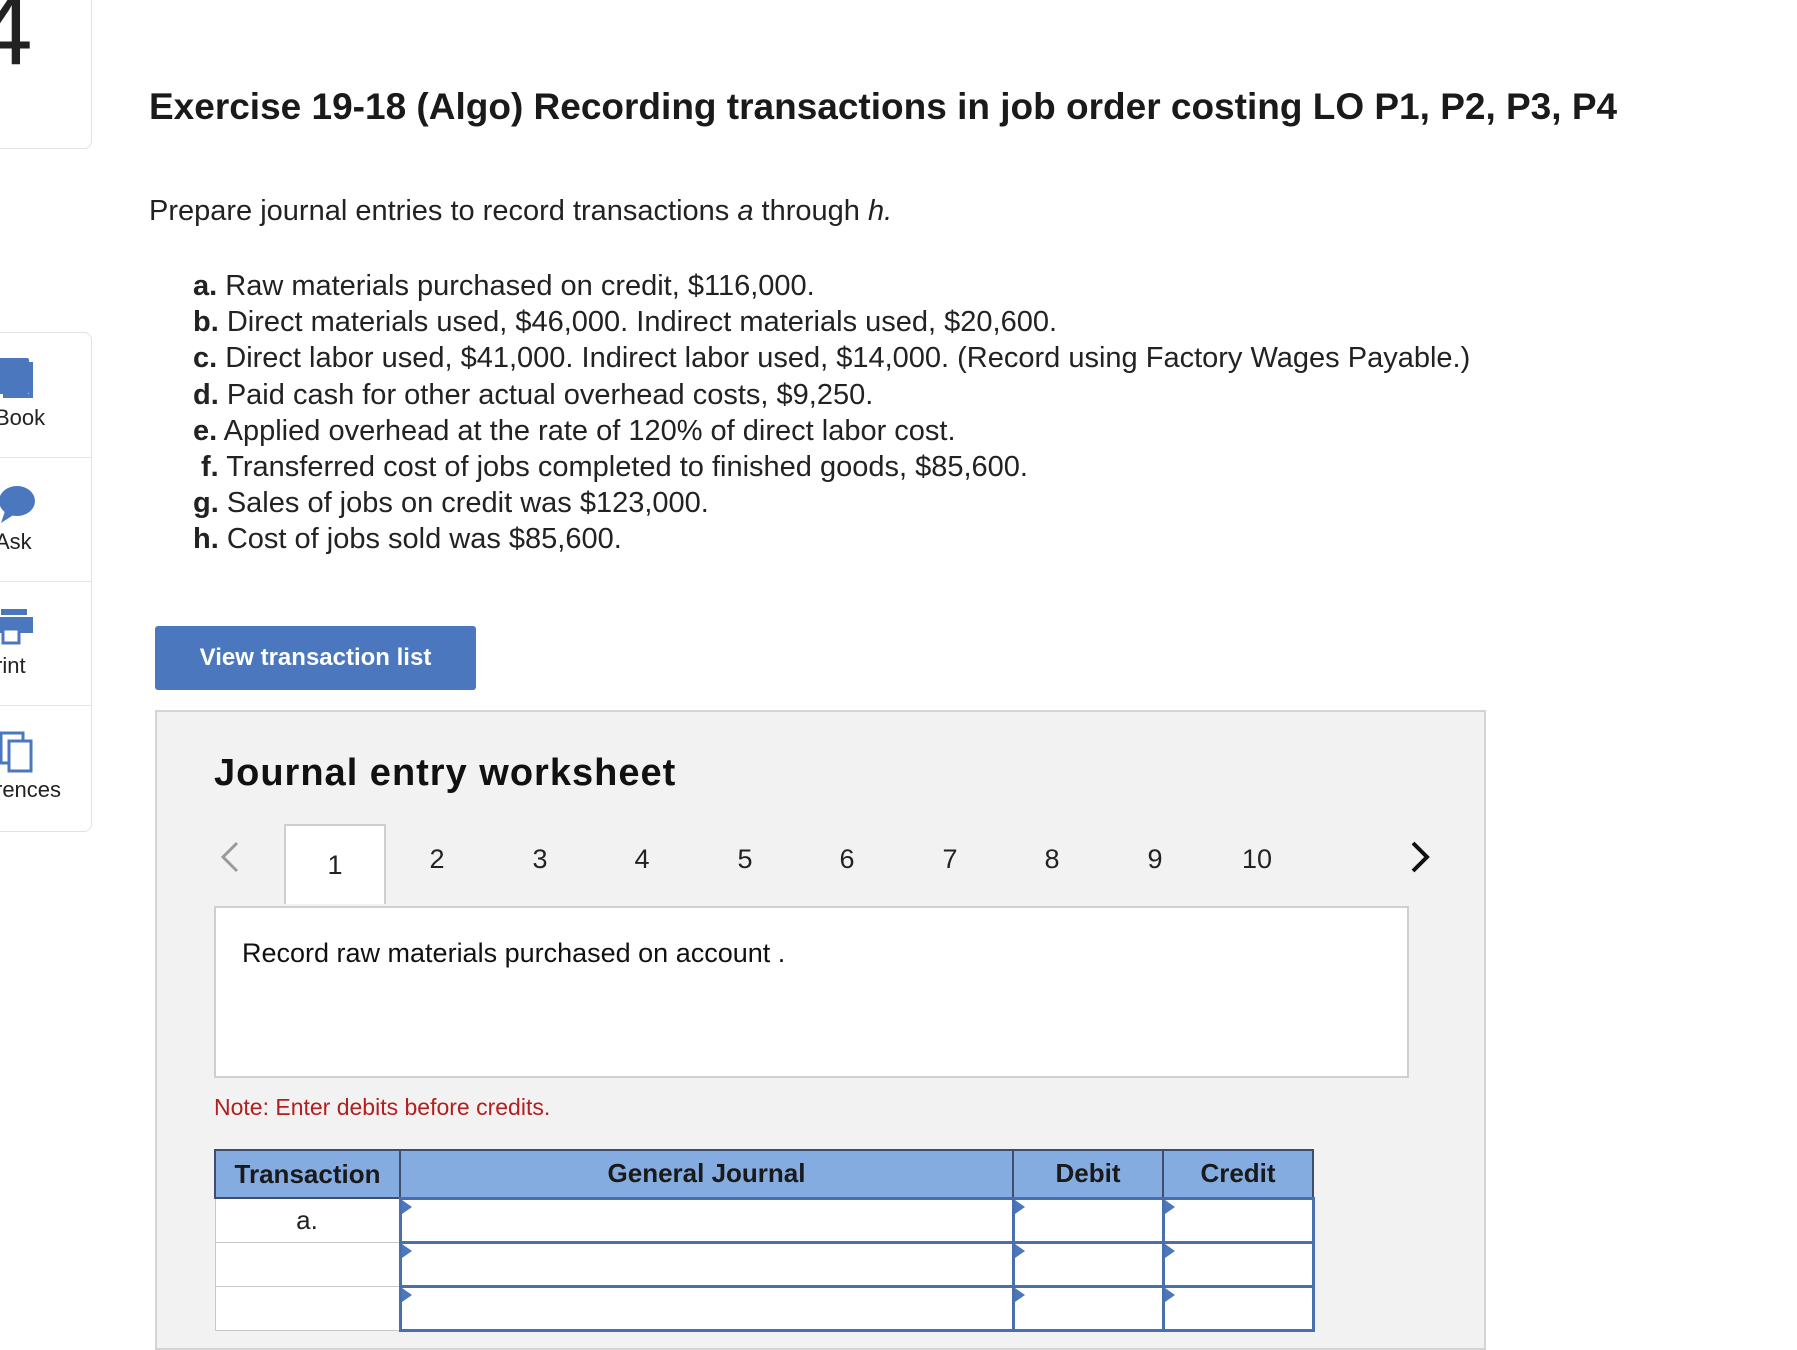 Image resolution: width=1797 pixels, height=1350 pixels. What do you see at coordinates (16, 752) in the screenshot?
I see `references-icon` at bounding box center [16, 752].